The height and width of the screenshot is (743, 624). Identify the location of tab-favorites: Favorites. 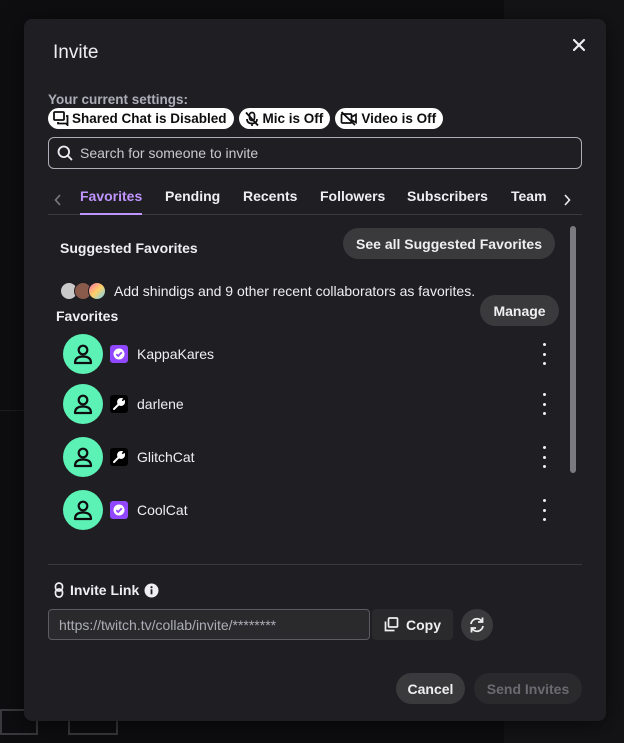
(111, 201).